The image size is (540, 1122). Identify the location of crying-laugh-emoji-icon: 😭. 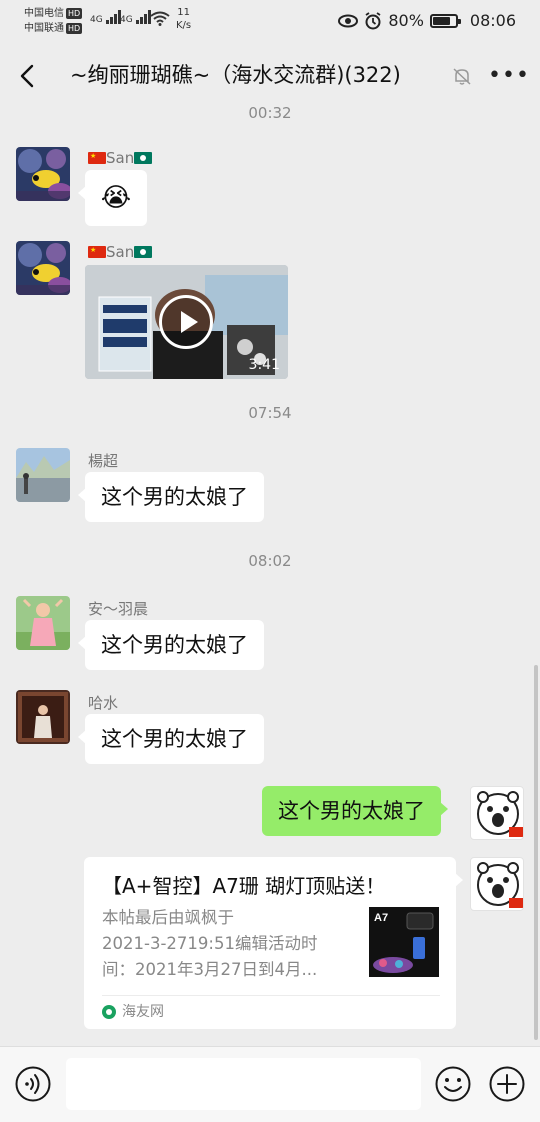
(116, 198).